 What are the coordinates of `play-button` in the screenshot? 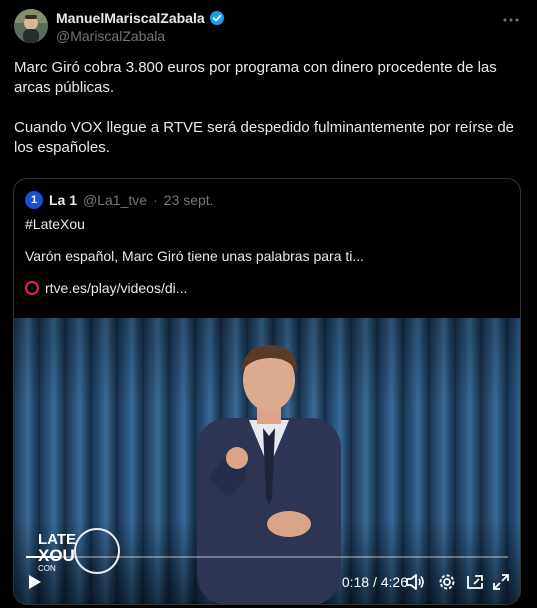 It's located at (35, 582).